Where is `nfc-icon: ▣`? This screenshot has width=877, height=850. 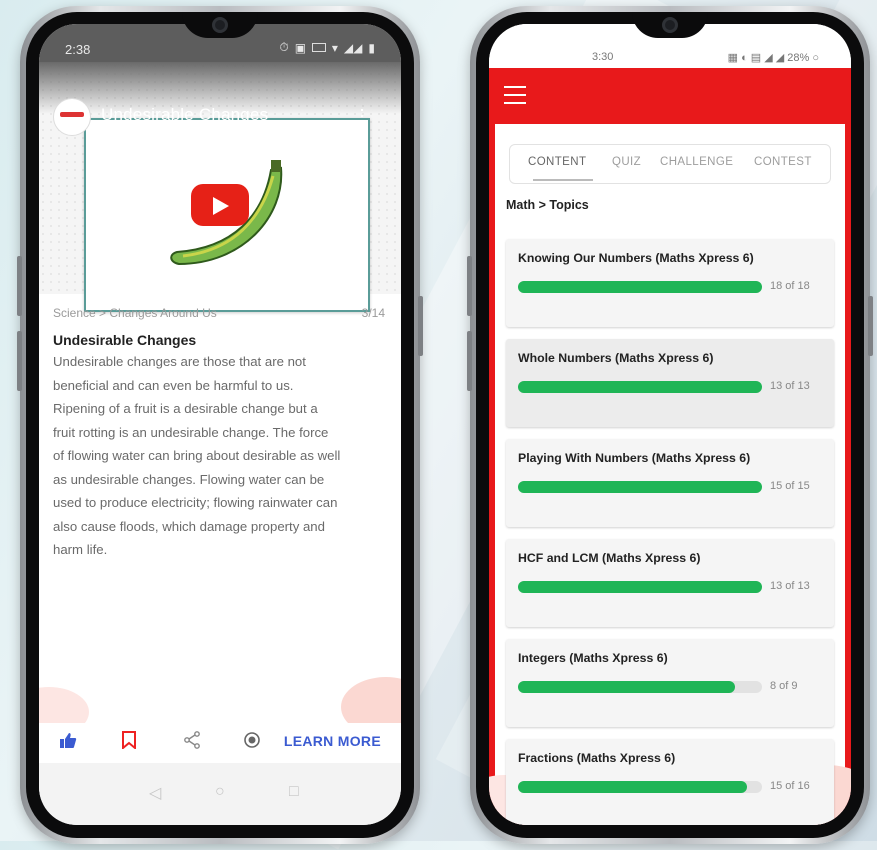 nfc-icon: ▣ is located at coordinates (300, 47).